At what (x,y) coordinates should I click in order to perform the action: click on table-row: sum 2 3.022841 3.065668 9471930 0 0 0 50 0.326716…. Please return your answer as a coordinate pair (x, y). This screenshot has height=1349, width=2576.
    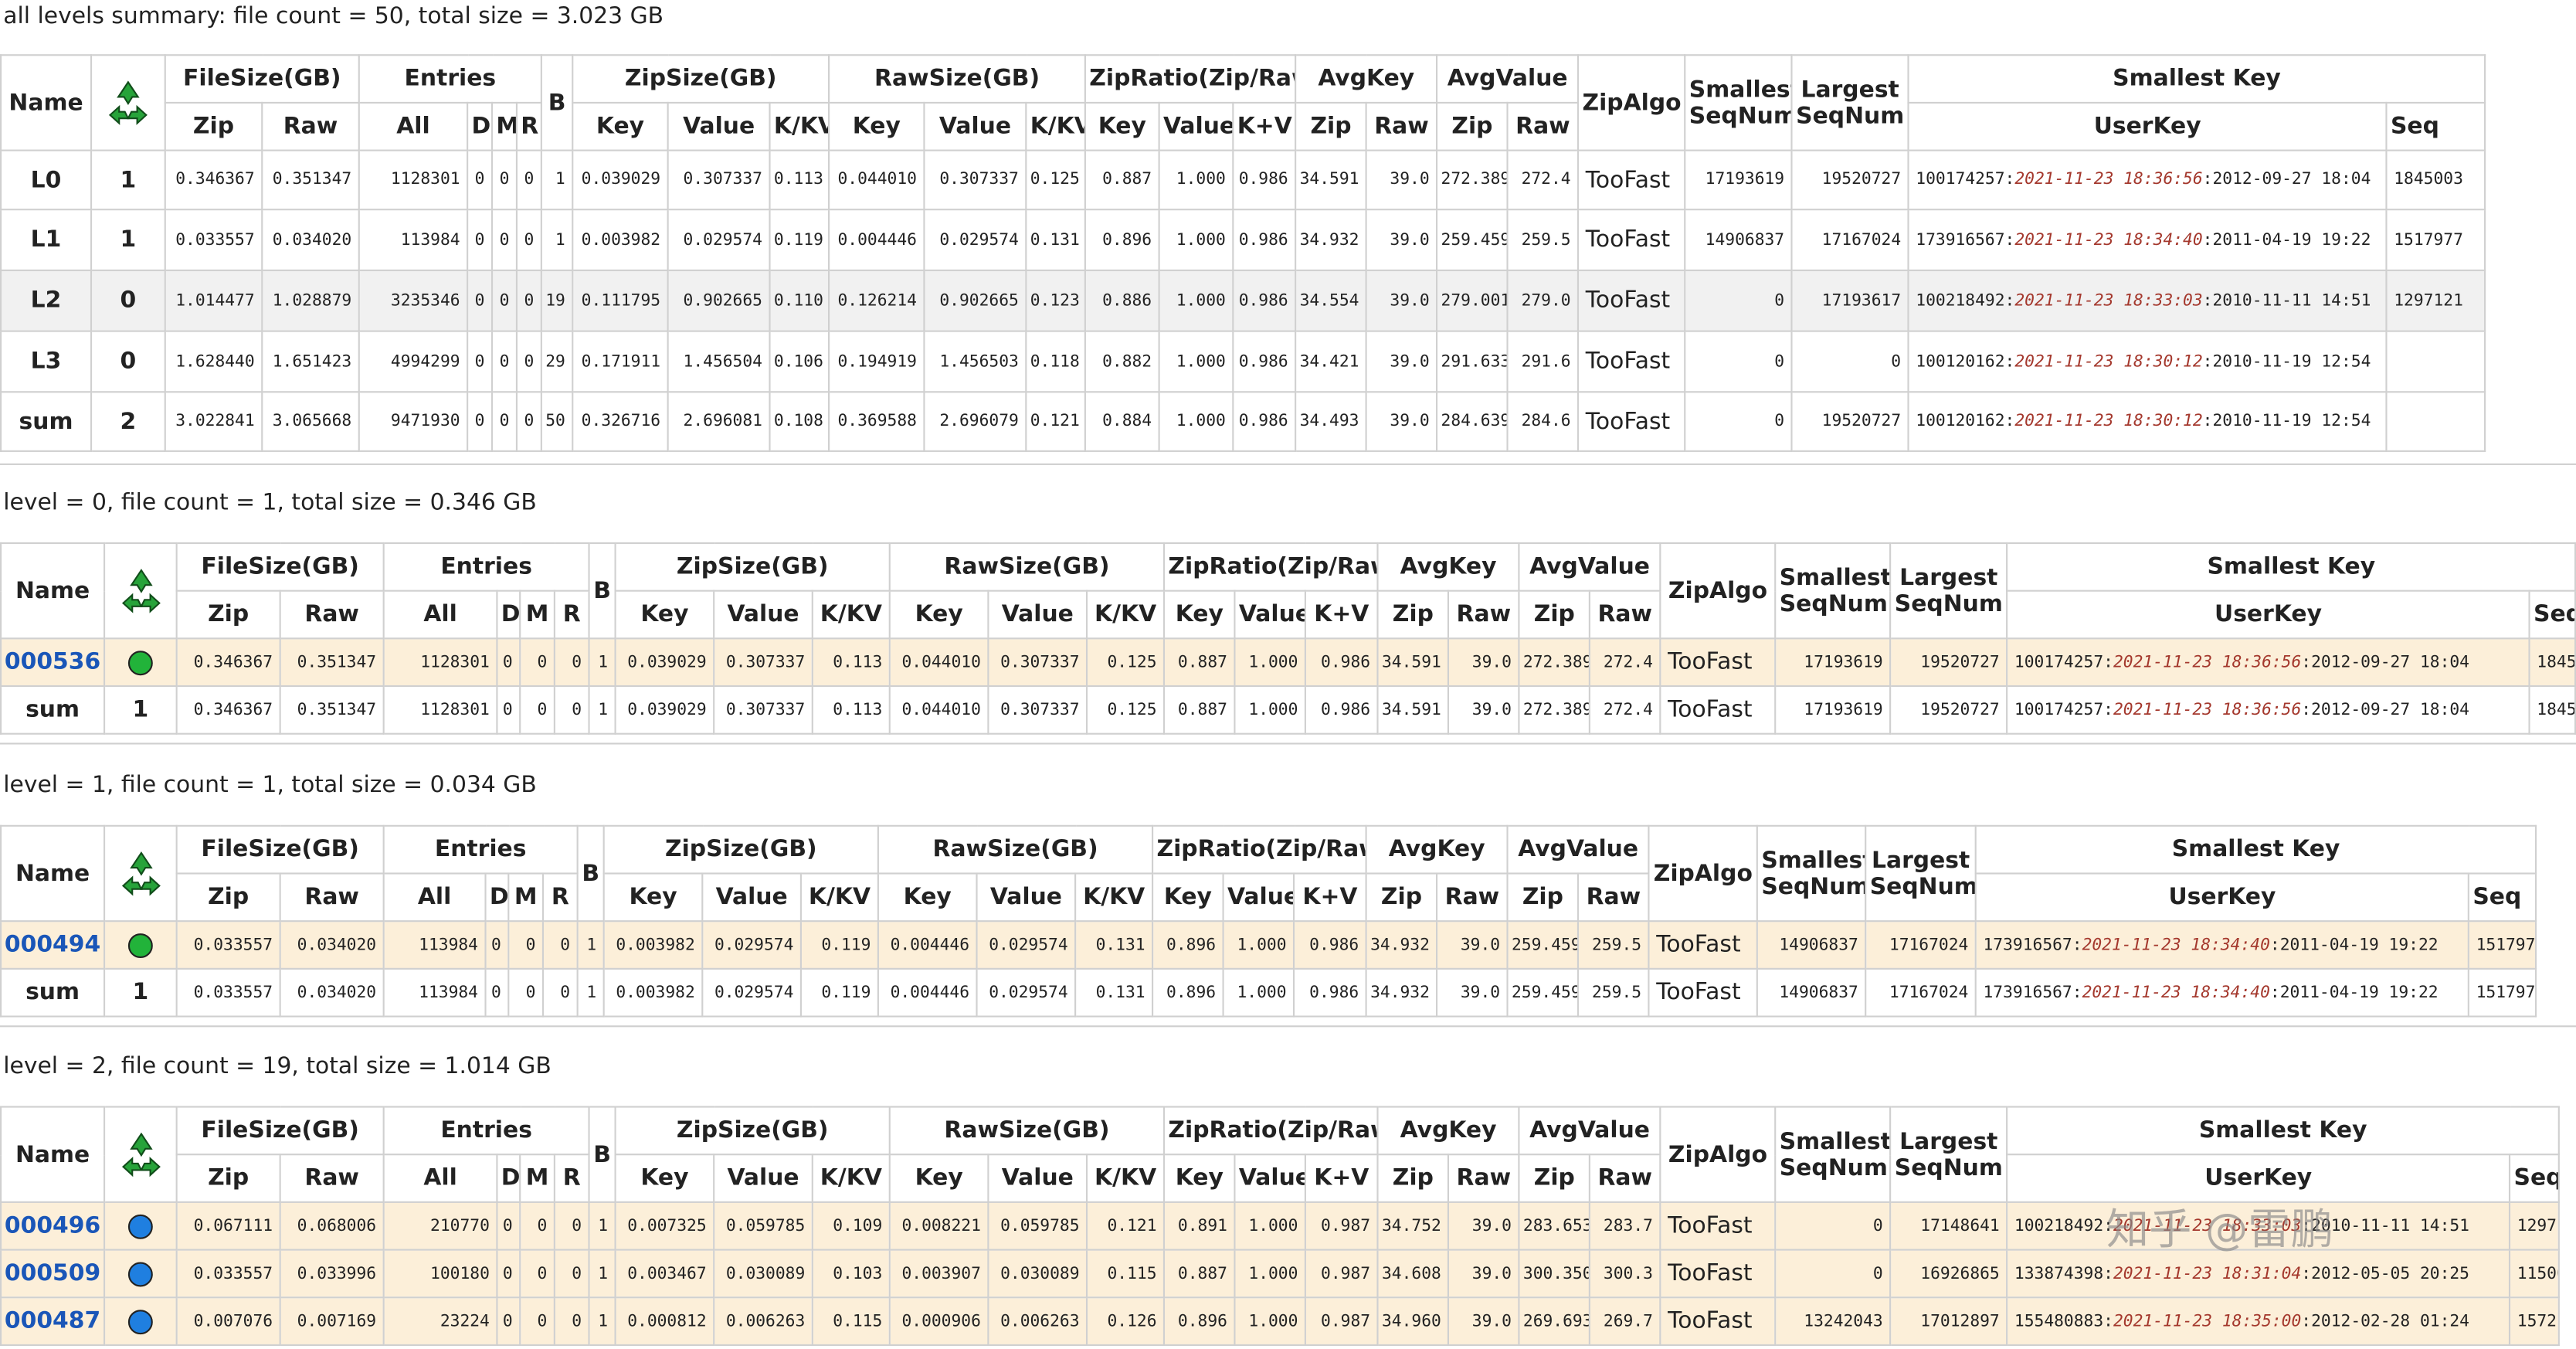
    Looking at the image, I should click on (1243, 421).